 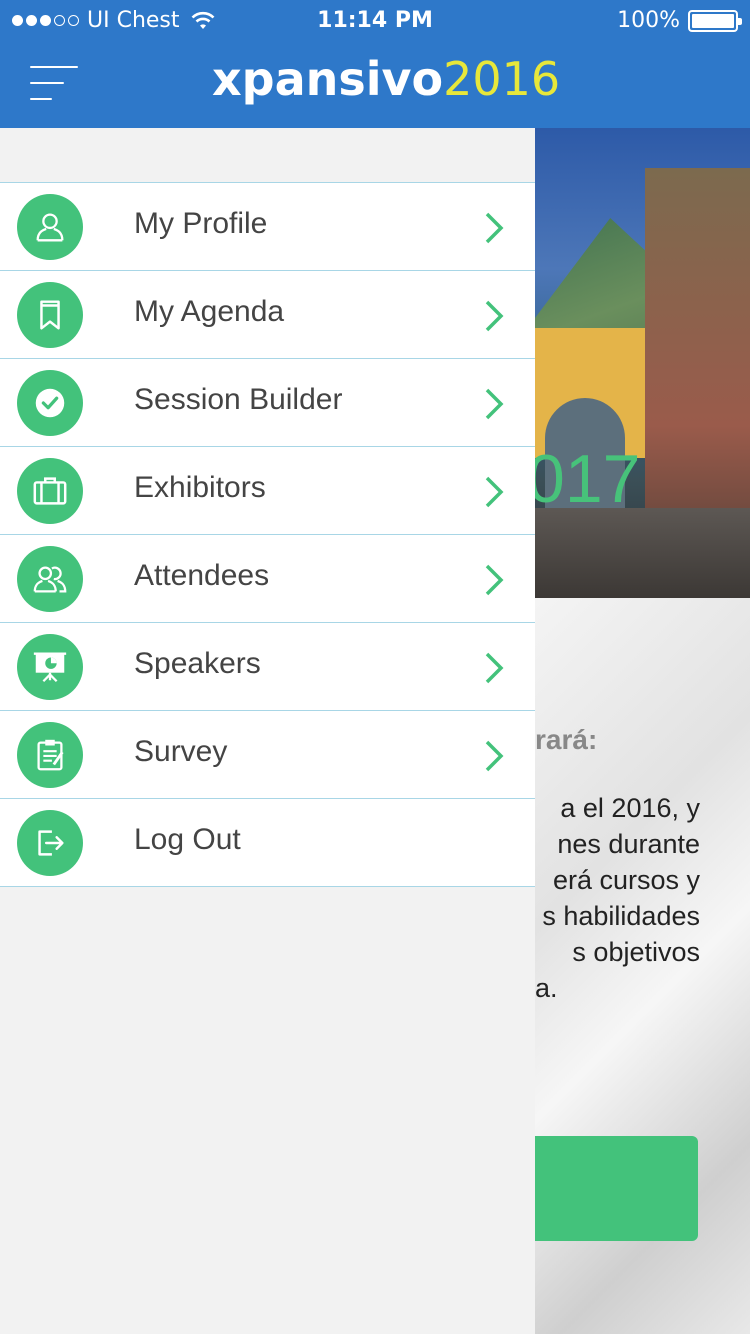 I want to click on menu-item-speakers: Speakers, so click(x=267, y=667).